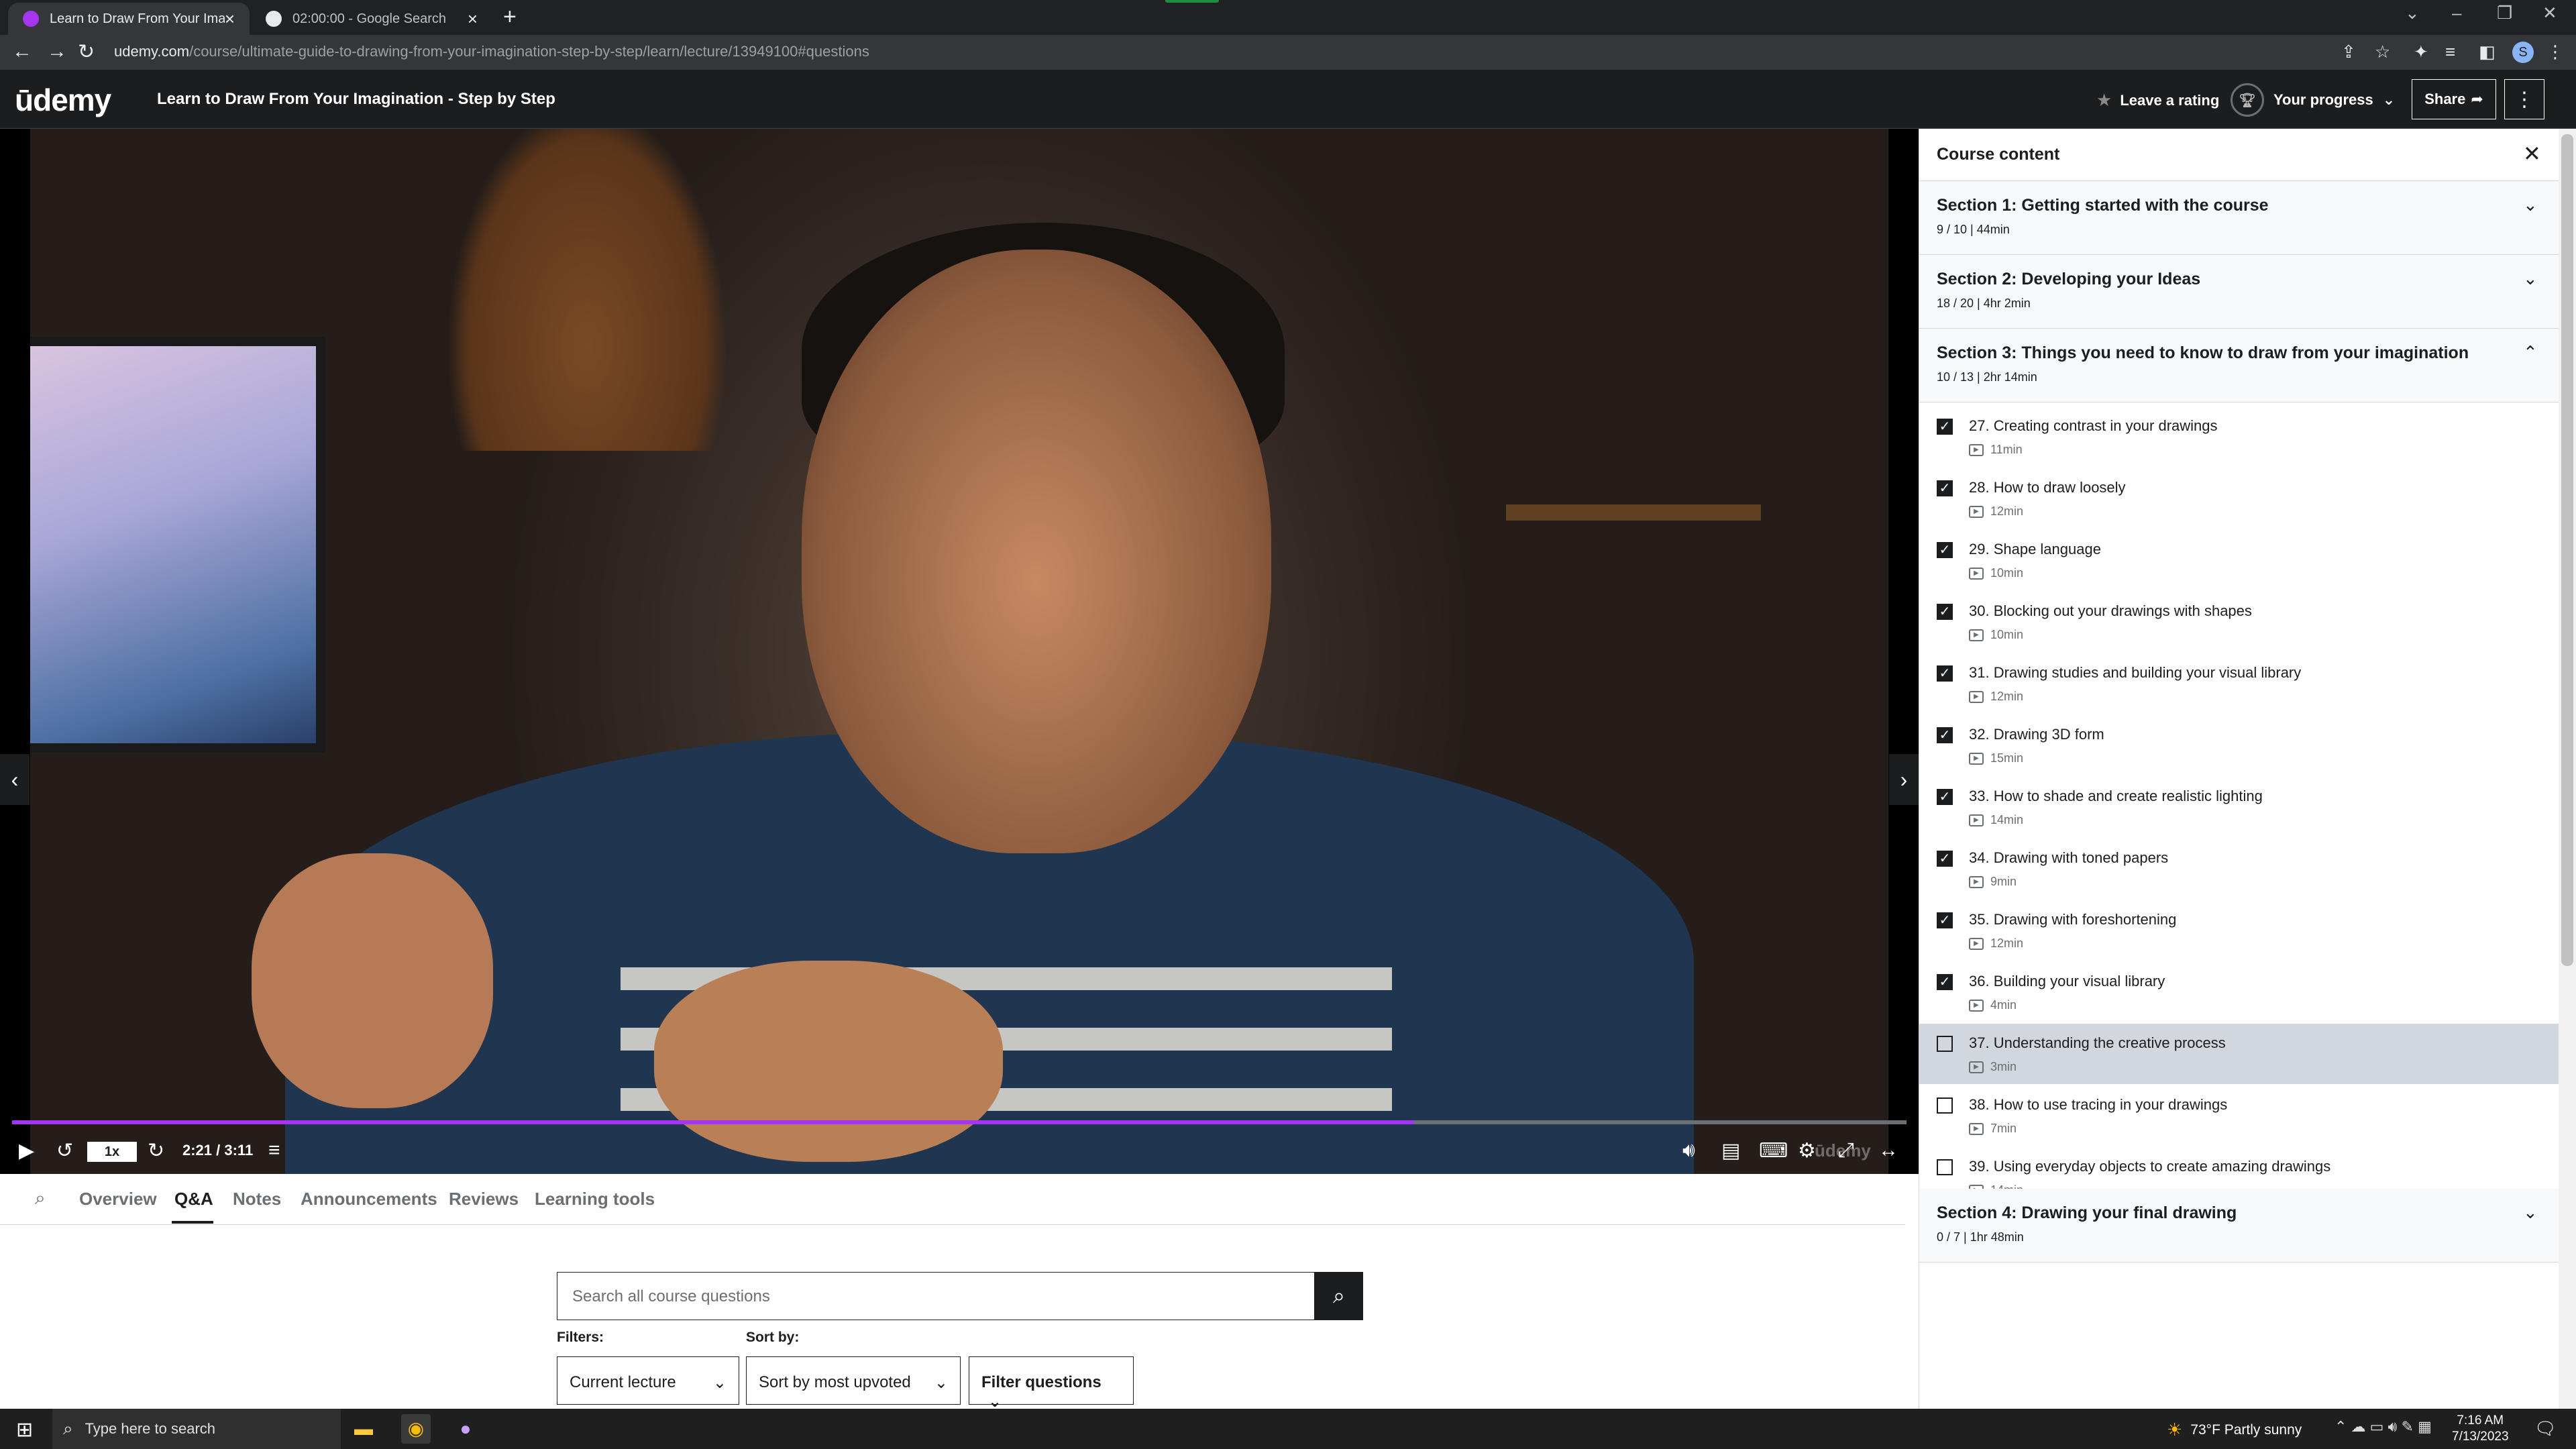 This screenshot has width=2576, height=1449. What do you see at coordinates (465, 1429) in the screenshot?
I see `github-desktop-icon: ●` at bounding box center [465, 1429].